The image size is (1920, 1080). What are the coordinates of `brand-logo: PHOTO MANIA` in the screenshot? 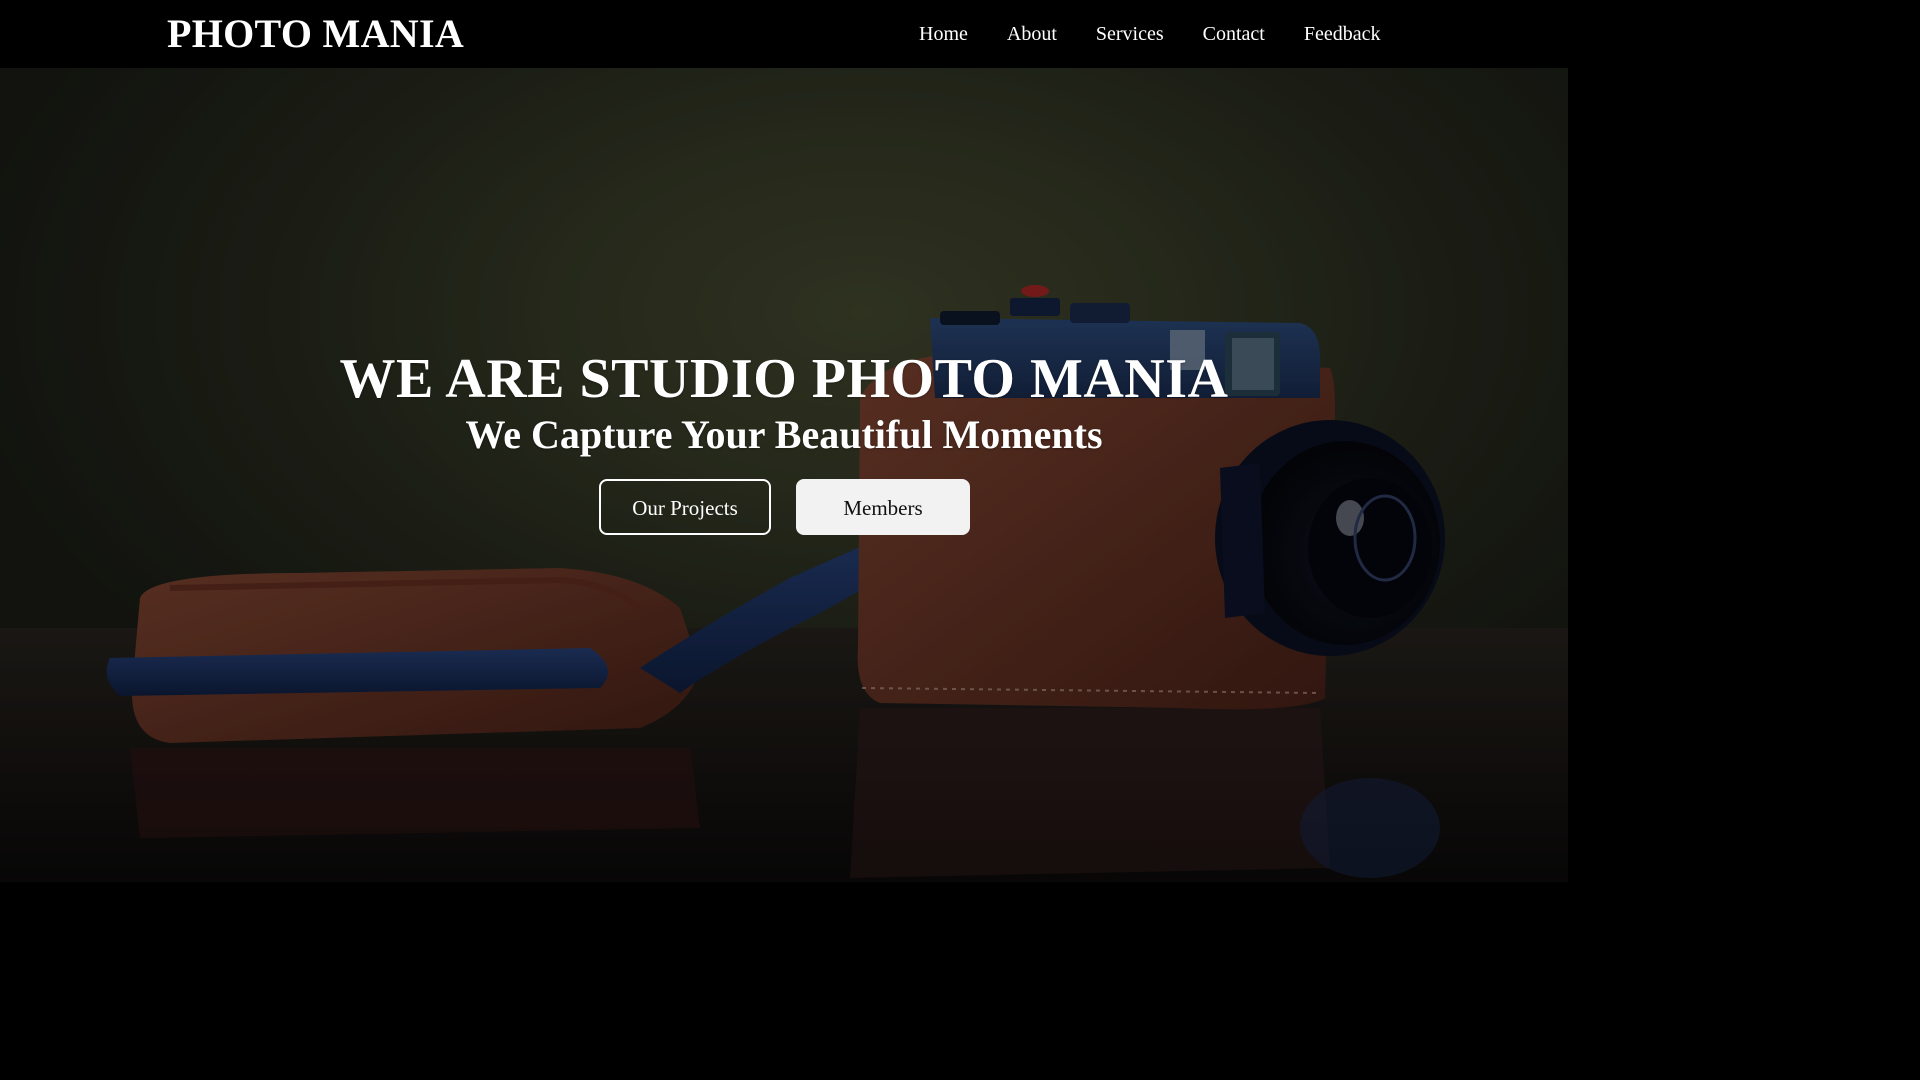 It's located at (315, 34).